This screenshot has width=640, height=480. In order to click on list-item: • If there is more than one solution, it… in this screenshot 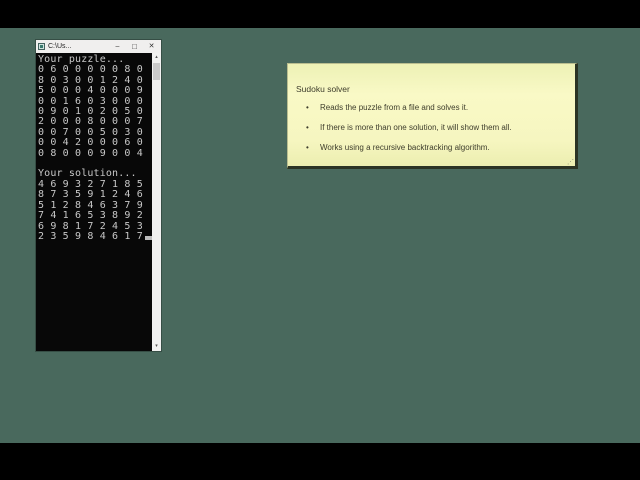, I will do `click(440, 128)`.